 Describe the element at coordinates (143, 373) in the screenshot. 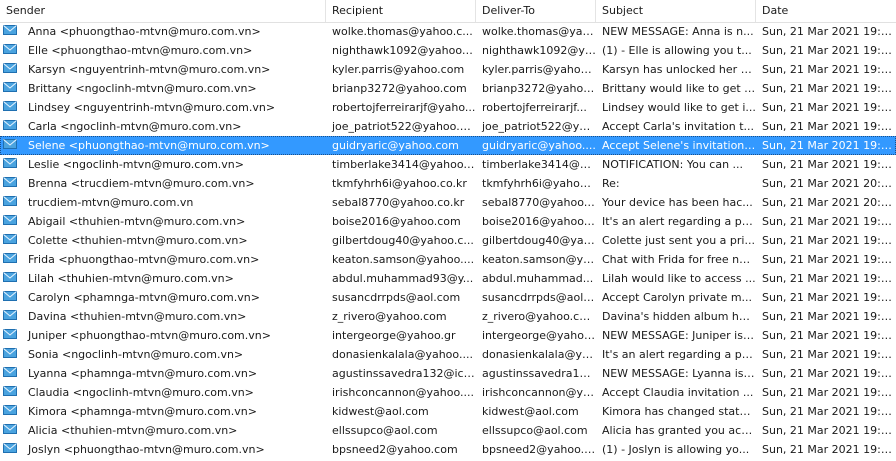

I see `sender-cell: Lyanna <phamnga-mtvn@muro.com.vn>` at that location.